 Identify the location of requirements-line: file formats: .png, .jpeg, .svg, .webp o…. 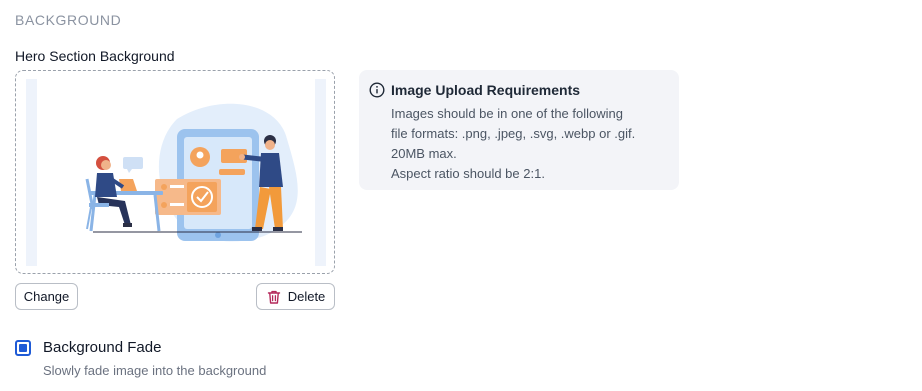
(513, 133).